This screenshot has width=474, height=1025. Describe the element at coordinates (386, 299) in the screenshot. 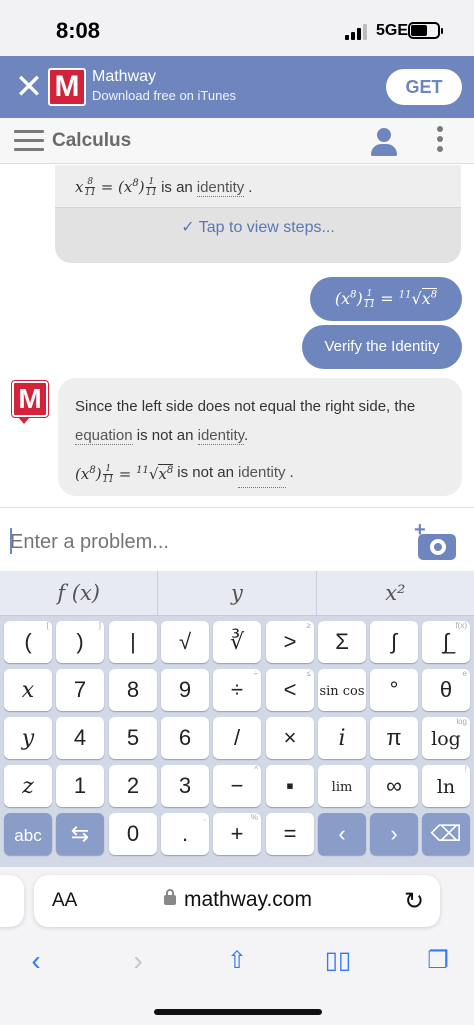

I see `user-expression-bubble: (x8) 1 11 = 11√x8` at that location.